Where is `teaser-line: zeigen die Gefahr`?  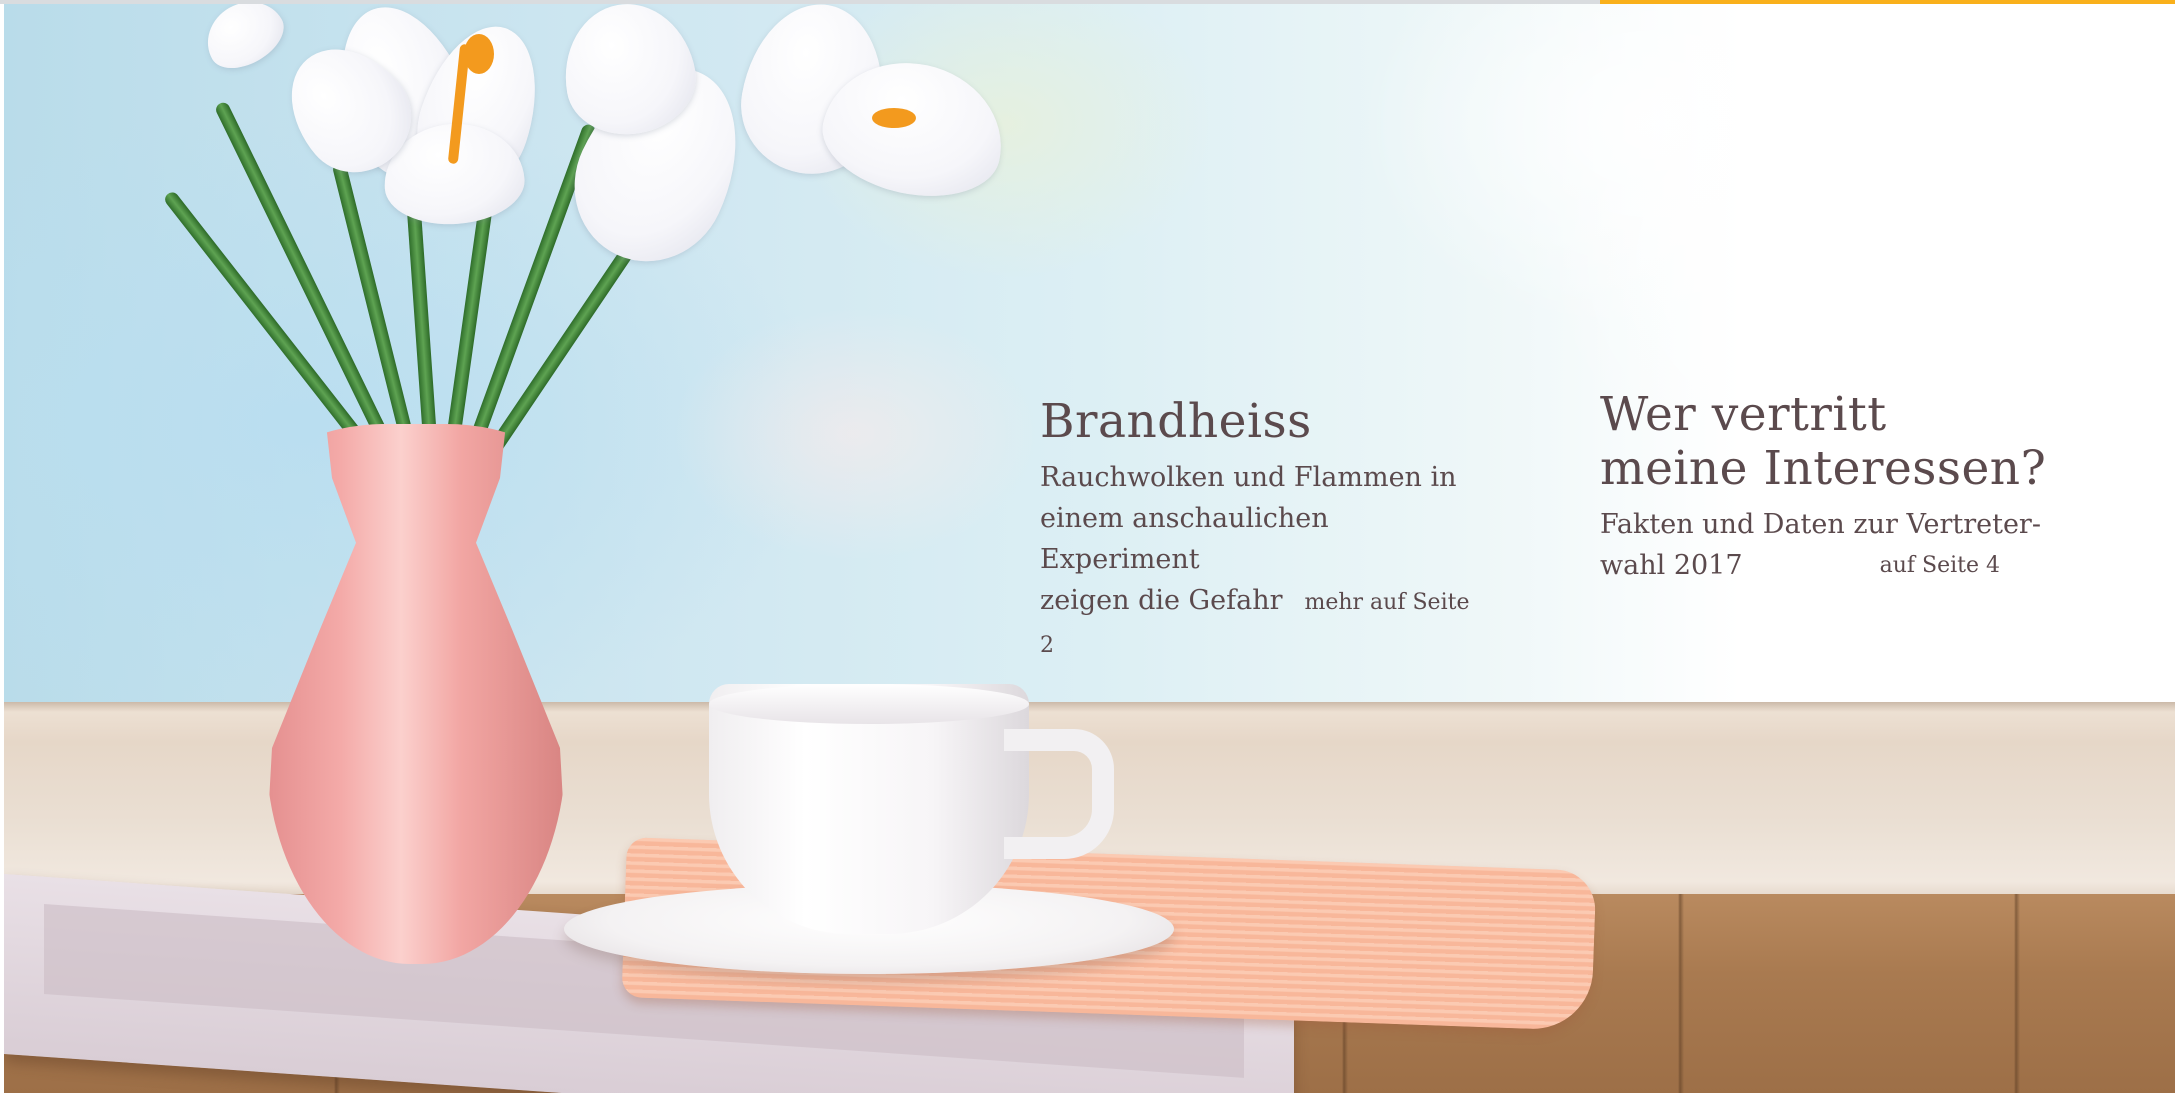 teaser-line: zeigen die Gefahr is located at coordinates (1161, 600).